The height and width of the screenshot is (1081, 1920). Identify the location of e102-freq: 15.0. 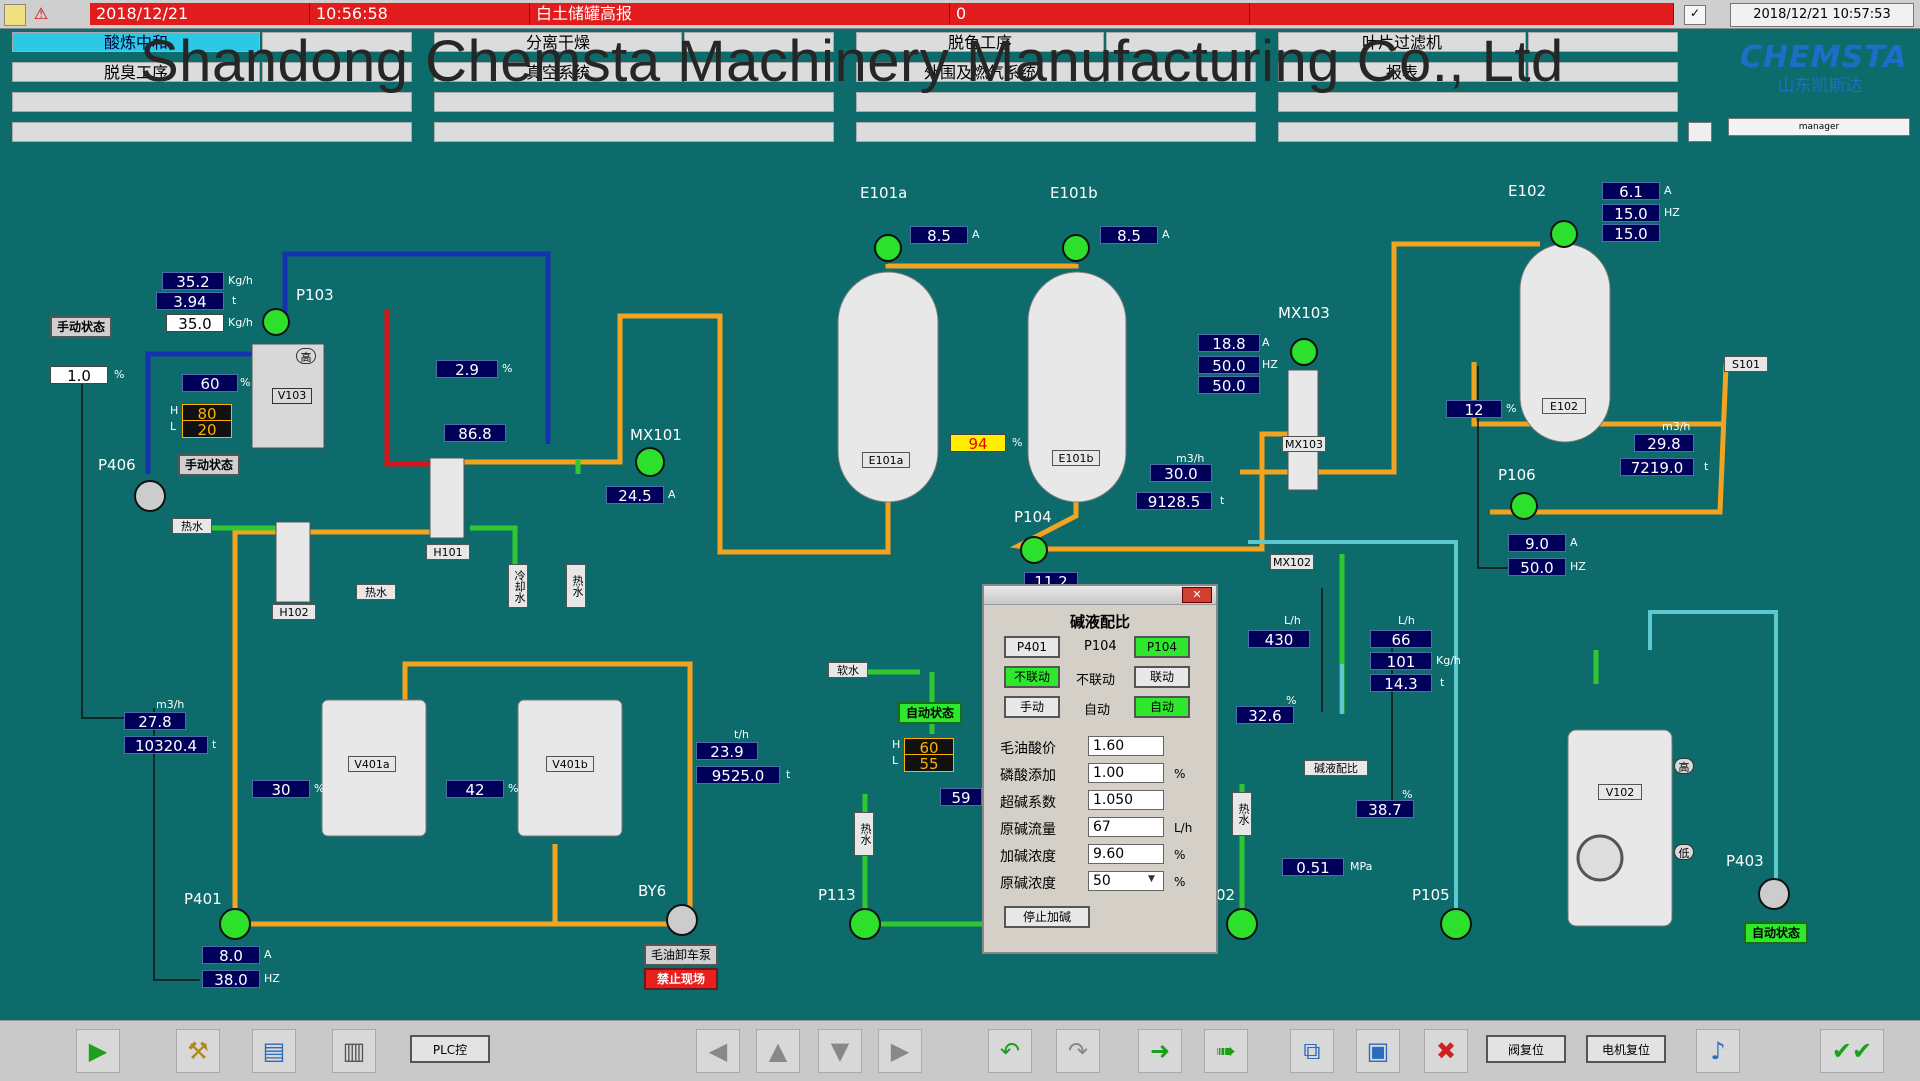
(1631, 213).